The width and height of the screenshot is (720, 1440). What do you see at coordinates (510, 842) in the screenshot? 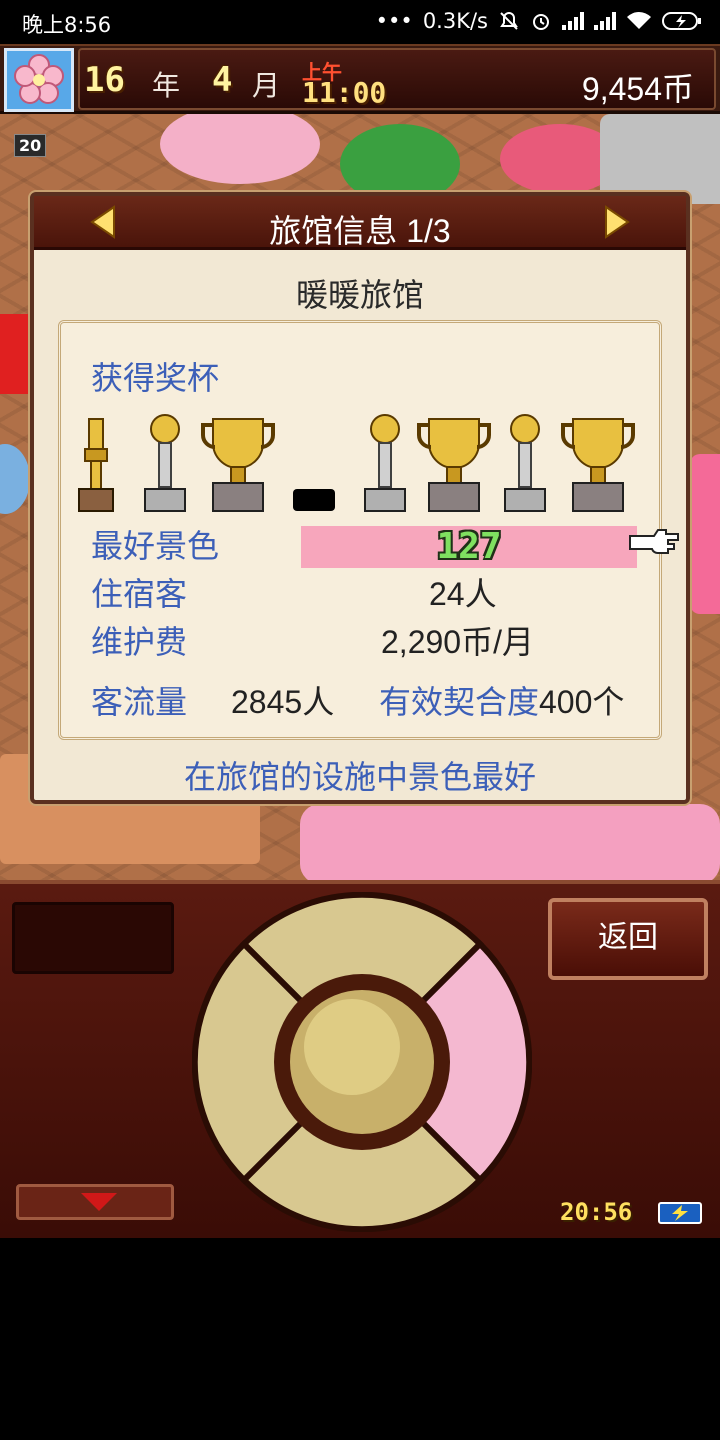
I see `flower-garden` at bounding box center [510, 842].